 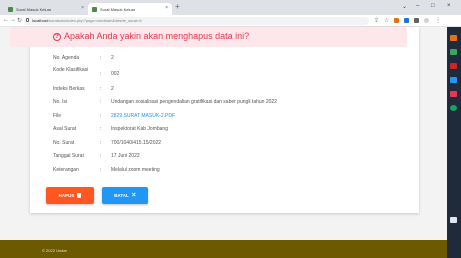 What do you see at coordinates (13, 20) in the screenshot?
I see `forward-icon: →` at bounding box center [13, 20].